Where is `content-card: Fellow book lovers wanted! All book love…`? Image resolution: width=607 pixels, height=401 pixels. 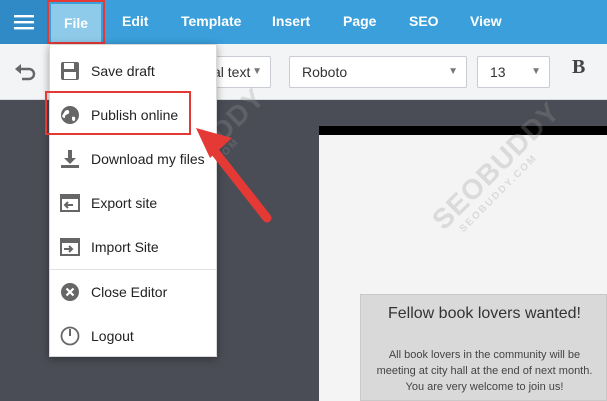
content-card: Fellow book lovers wanted! All book love… is located at coordinates (483, 347).